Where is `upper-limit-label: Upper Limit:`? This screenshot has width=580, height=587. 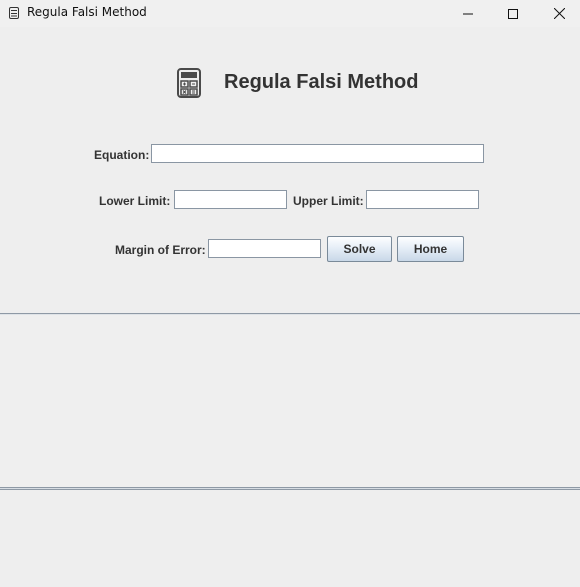 upper-limit-label: Upper Limit: is located at coordinates (328, 201).